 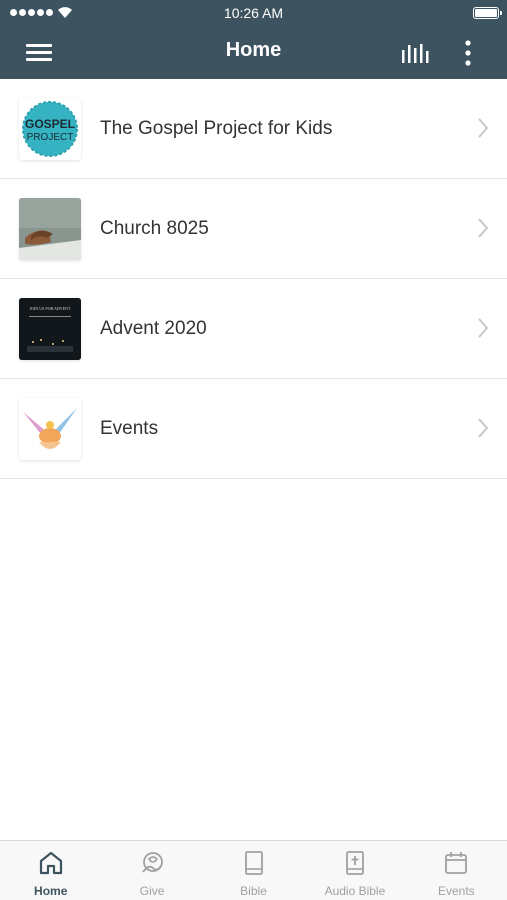 I want to click on tab-audio-bible: Audio Bible, so click(x=354, y=870).